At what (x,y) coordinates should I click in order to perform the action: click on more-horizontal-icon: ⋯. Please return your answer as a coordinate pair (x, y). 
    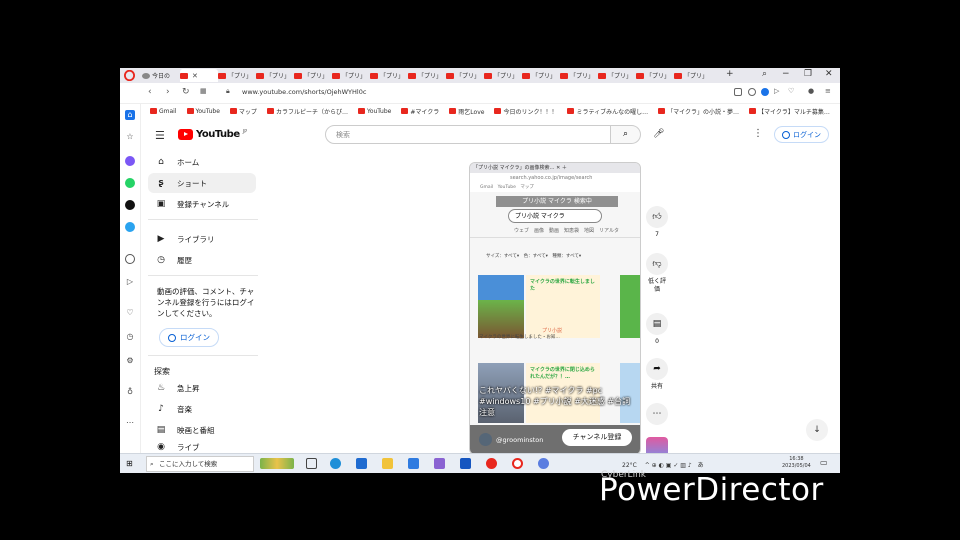
    Looking at the image, I should click on (657, 414).